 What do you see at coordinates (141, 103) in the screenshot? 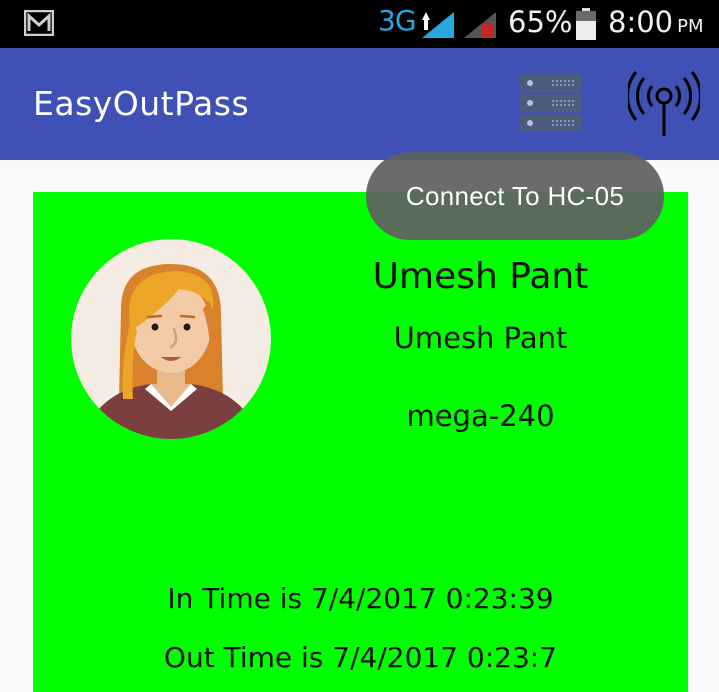
I see `app-title: EasyOutPass` at bounding box center [141, 103].